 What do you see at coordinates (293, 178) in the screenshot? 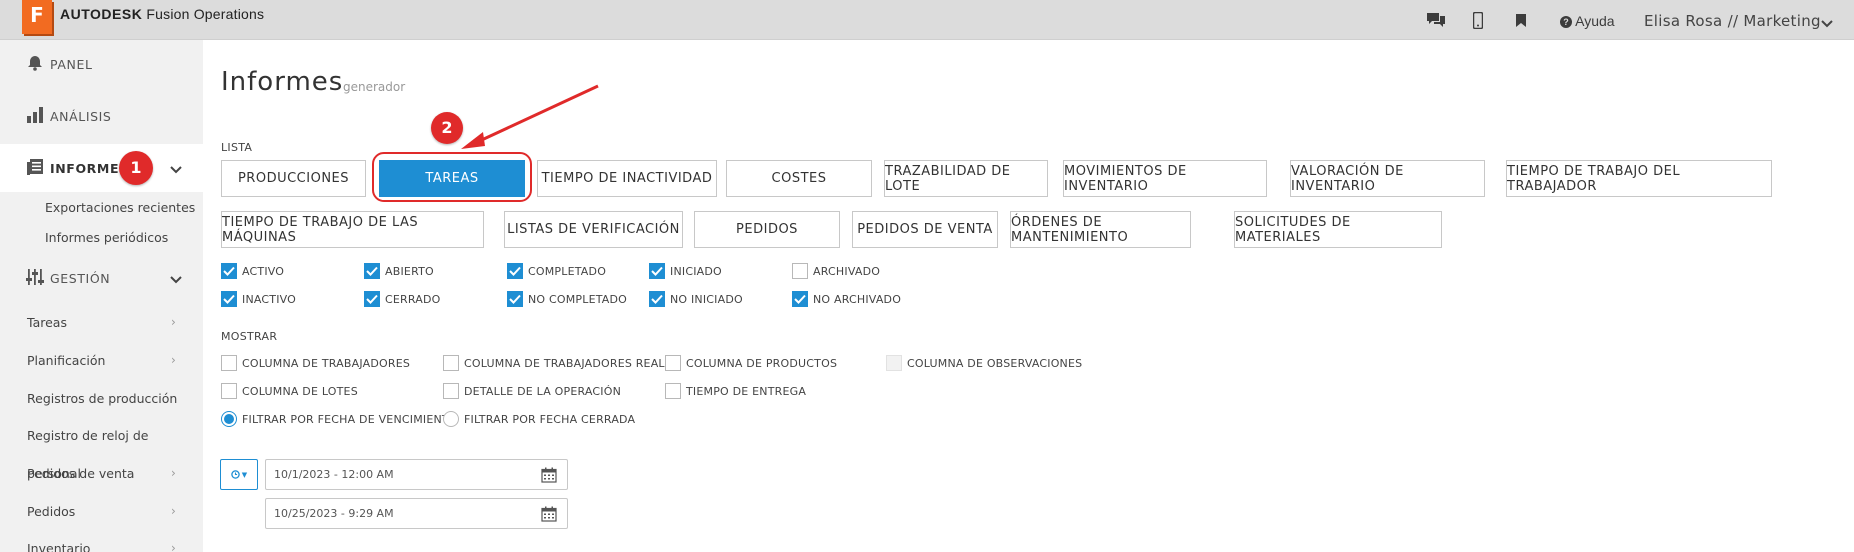
I see `report-button-producciones: PRODUCCIONES` at bounding box center [293, 178].